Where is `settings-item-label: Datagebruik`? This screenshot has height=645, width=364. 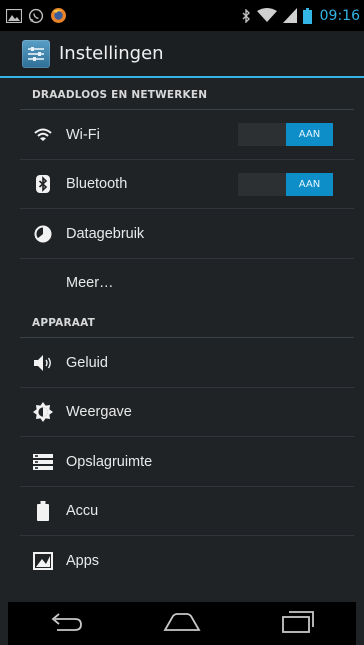 settings-item-label: Datagebruik is located at coordinates (105, 233).